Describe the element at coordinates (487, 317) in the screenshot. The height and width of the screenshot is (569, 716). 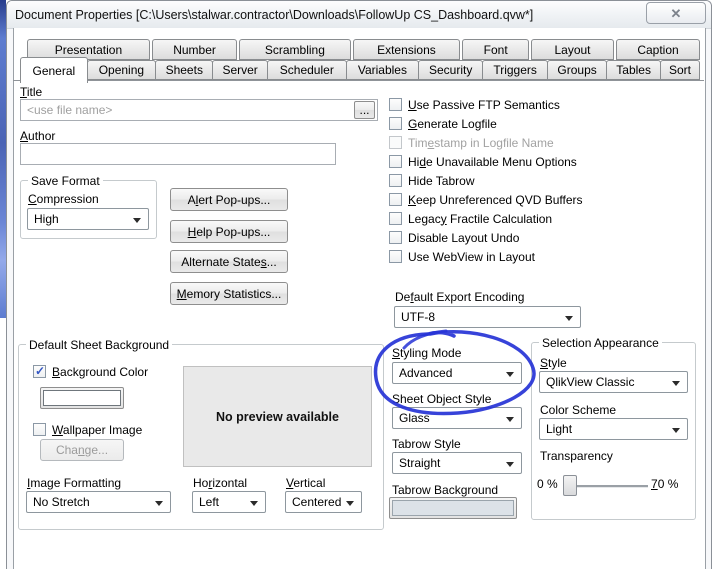
I see `export-encoding-select: UTF-8` at that location.